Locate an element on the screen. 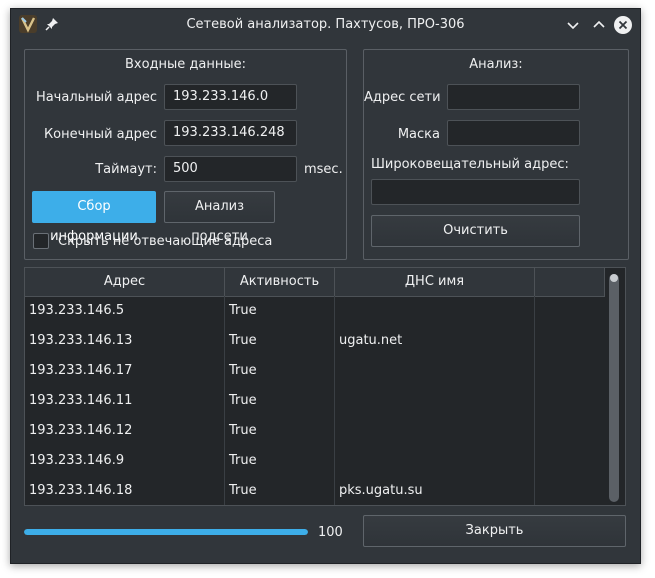  cell-address: 193.233.146.12 is located at coordinates (81, 430).